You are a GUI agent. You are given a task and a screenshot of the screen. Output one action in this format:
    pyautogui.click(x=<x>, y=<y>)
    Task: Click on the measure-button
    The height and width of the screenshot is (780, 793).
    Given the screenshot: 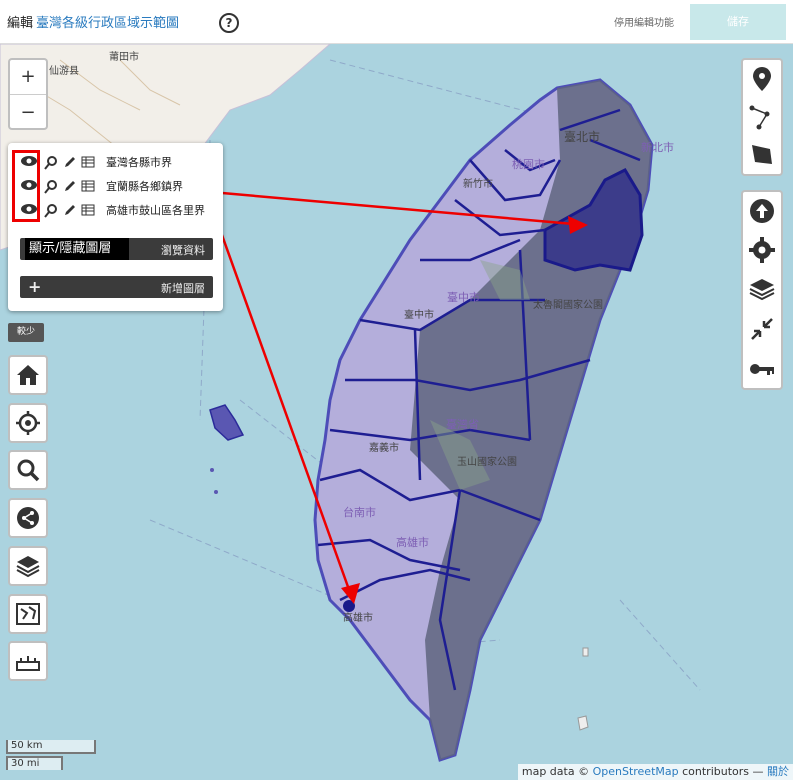 What is the action you would take?
    pyautogui.click(x=28, y=661)
    